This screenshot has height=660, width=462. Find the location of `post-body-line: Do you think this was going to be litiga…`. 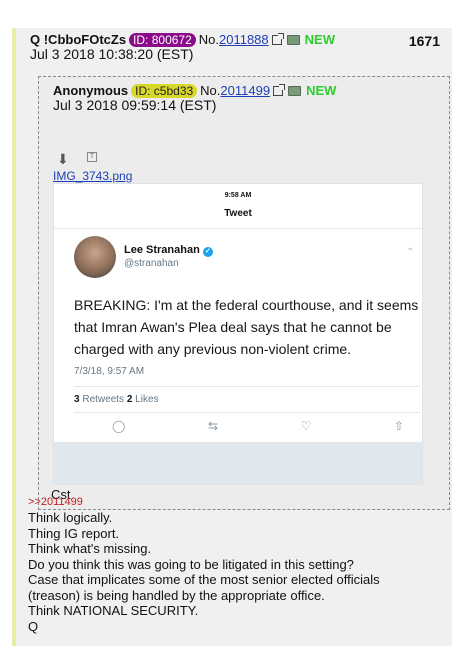

post-body-line: Do you think this was going to be litiga… is located at coordinates (191, 564).